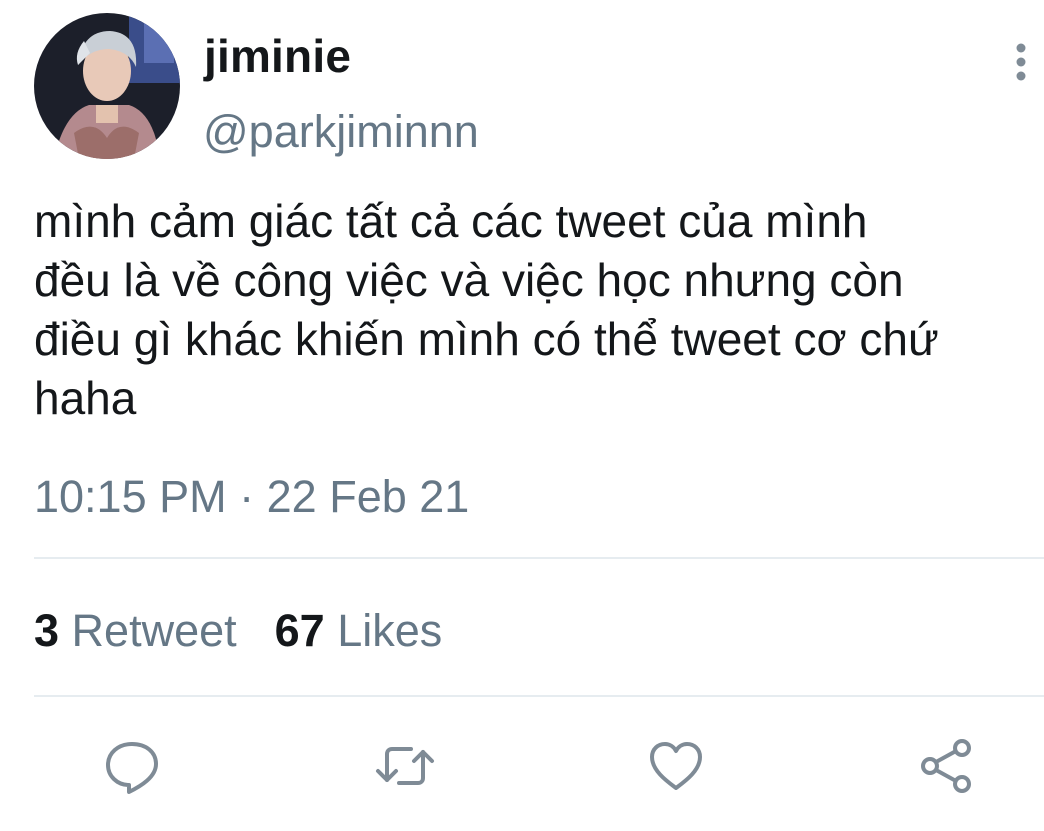  I want to click on username-handle: @parkjiminnn, so click(341, 132).